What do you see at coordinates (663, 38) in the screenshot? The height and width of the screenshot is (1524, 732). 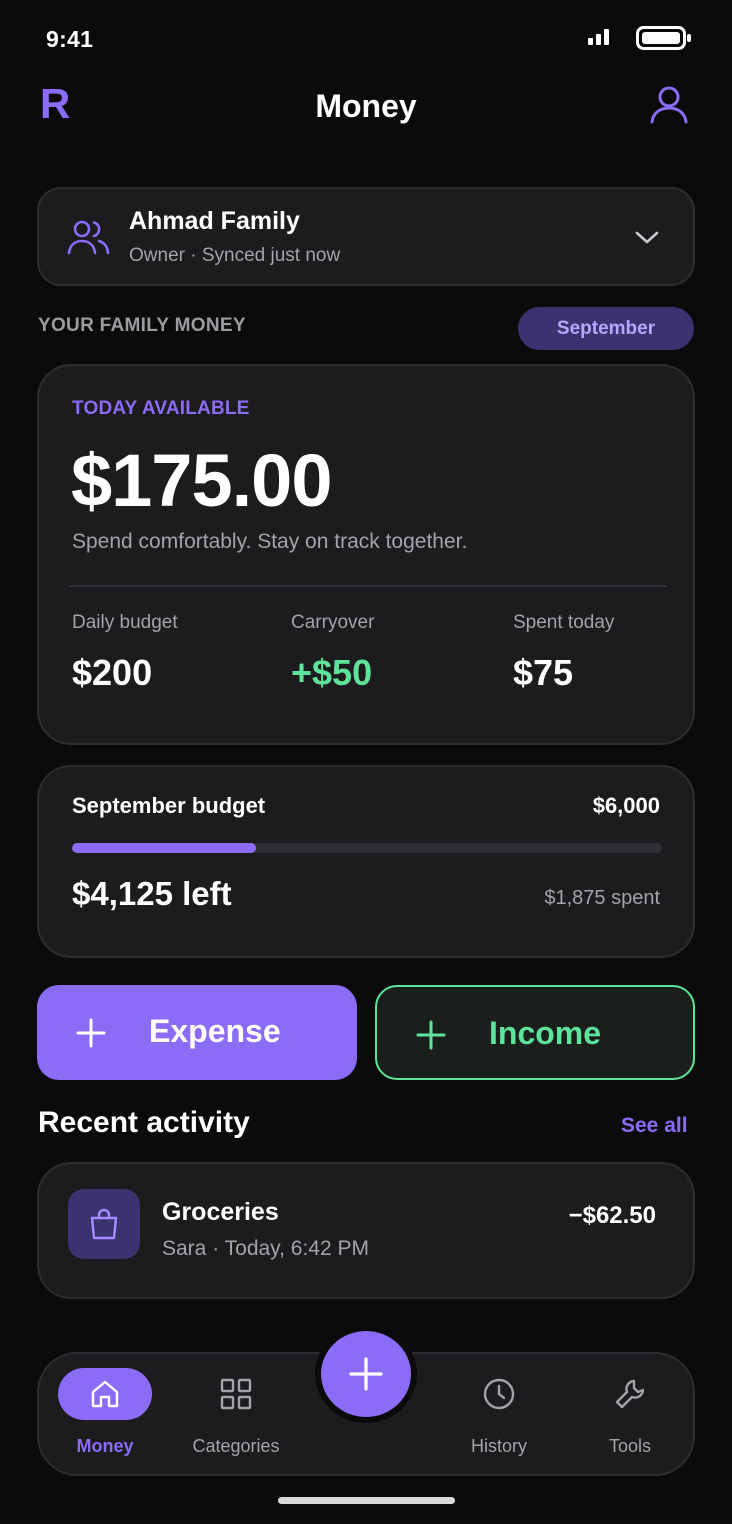 I see `battery-icon` at bounding box center [663, 38].